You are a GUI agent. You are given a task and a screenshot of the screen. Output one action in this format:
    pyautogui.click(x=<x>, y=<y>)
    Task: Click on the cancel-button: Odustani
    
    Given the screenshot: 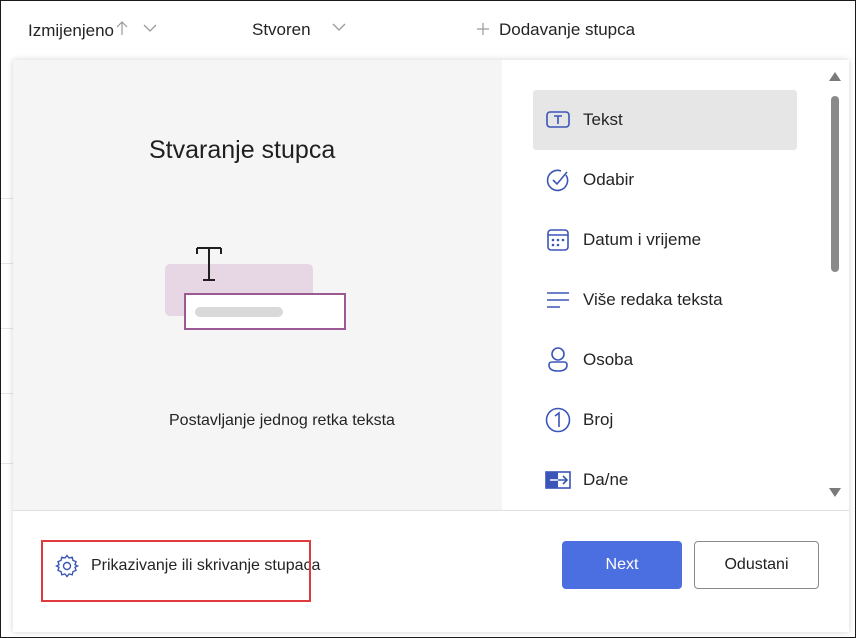 What is the action you would take?
    pyautogui.click(x=756, y=565)
    